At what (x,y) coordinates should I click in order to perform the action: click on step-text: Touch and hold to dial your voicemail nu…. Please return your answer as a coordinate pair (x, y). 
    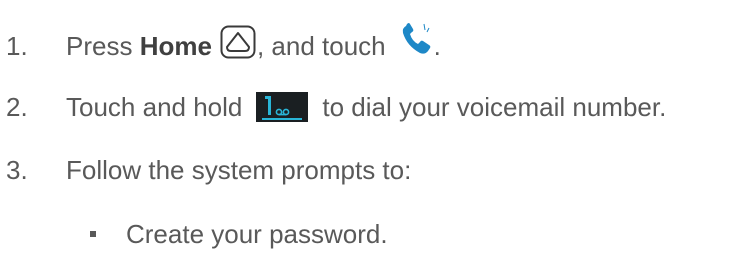
    Looking at the image, I should click on (366, 107).